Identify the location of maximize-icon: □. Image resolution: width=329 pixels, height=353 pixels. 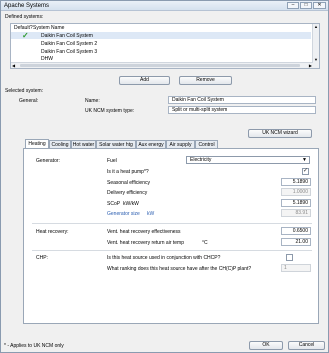
(306, 5).